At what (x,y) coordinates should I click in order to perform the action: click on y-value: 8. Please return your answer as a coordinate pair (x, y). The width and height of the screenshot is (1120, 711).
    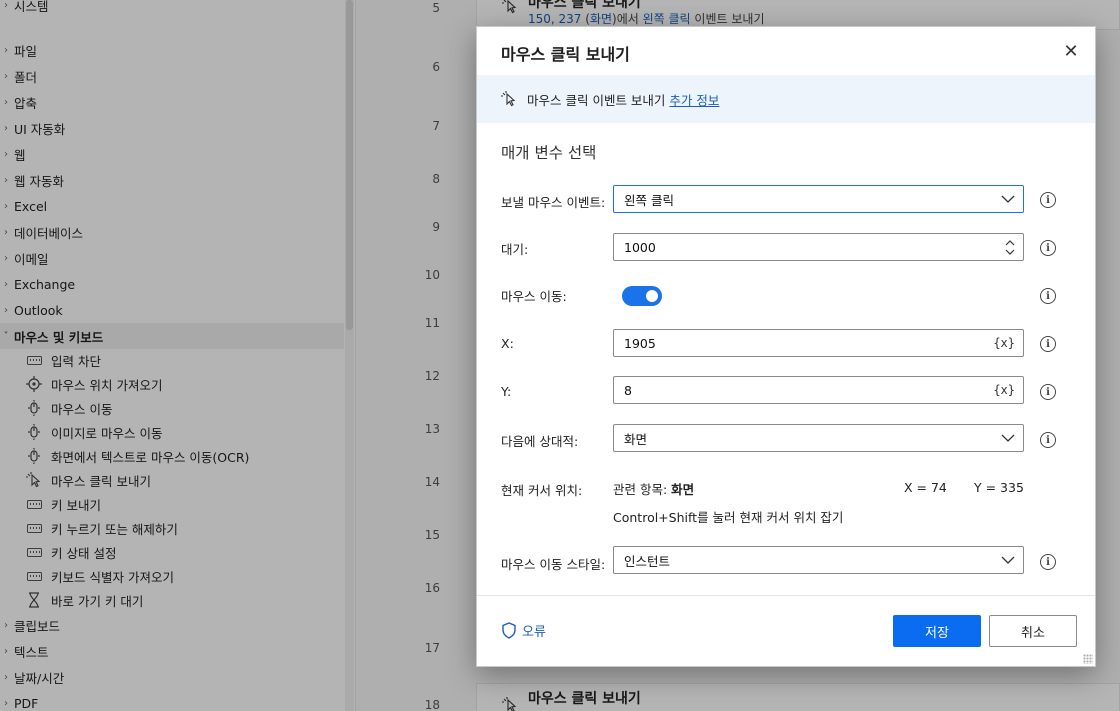
    Looking at the image, I should click on (628, 390).